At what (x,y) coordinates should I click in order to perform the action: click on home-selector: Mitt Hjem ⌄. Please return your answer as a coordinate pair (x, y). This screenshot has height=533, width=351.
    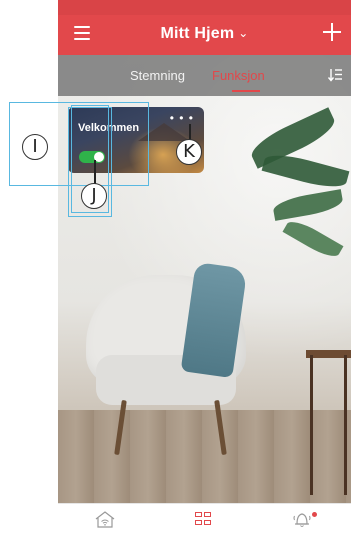
    Looking at the image, I should click on (204, 34).